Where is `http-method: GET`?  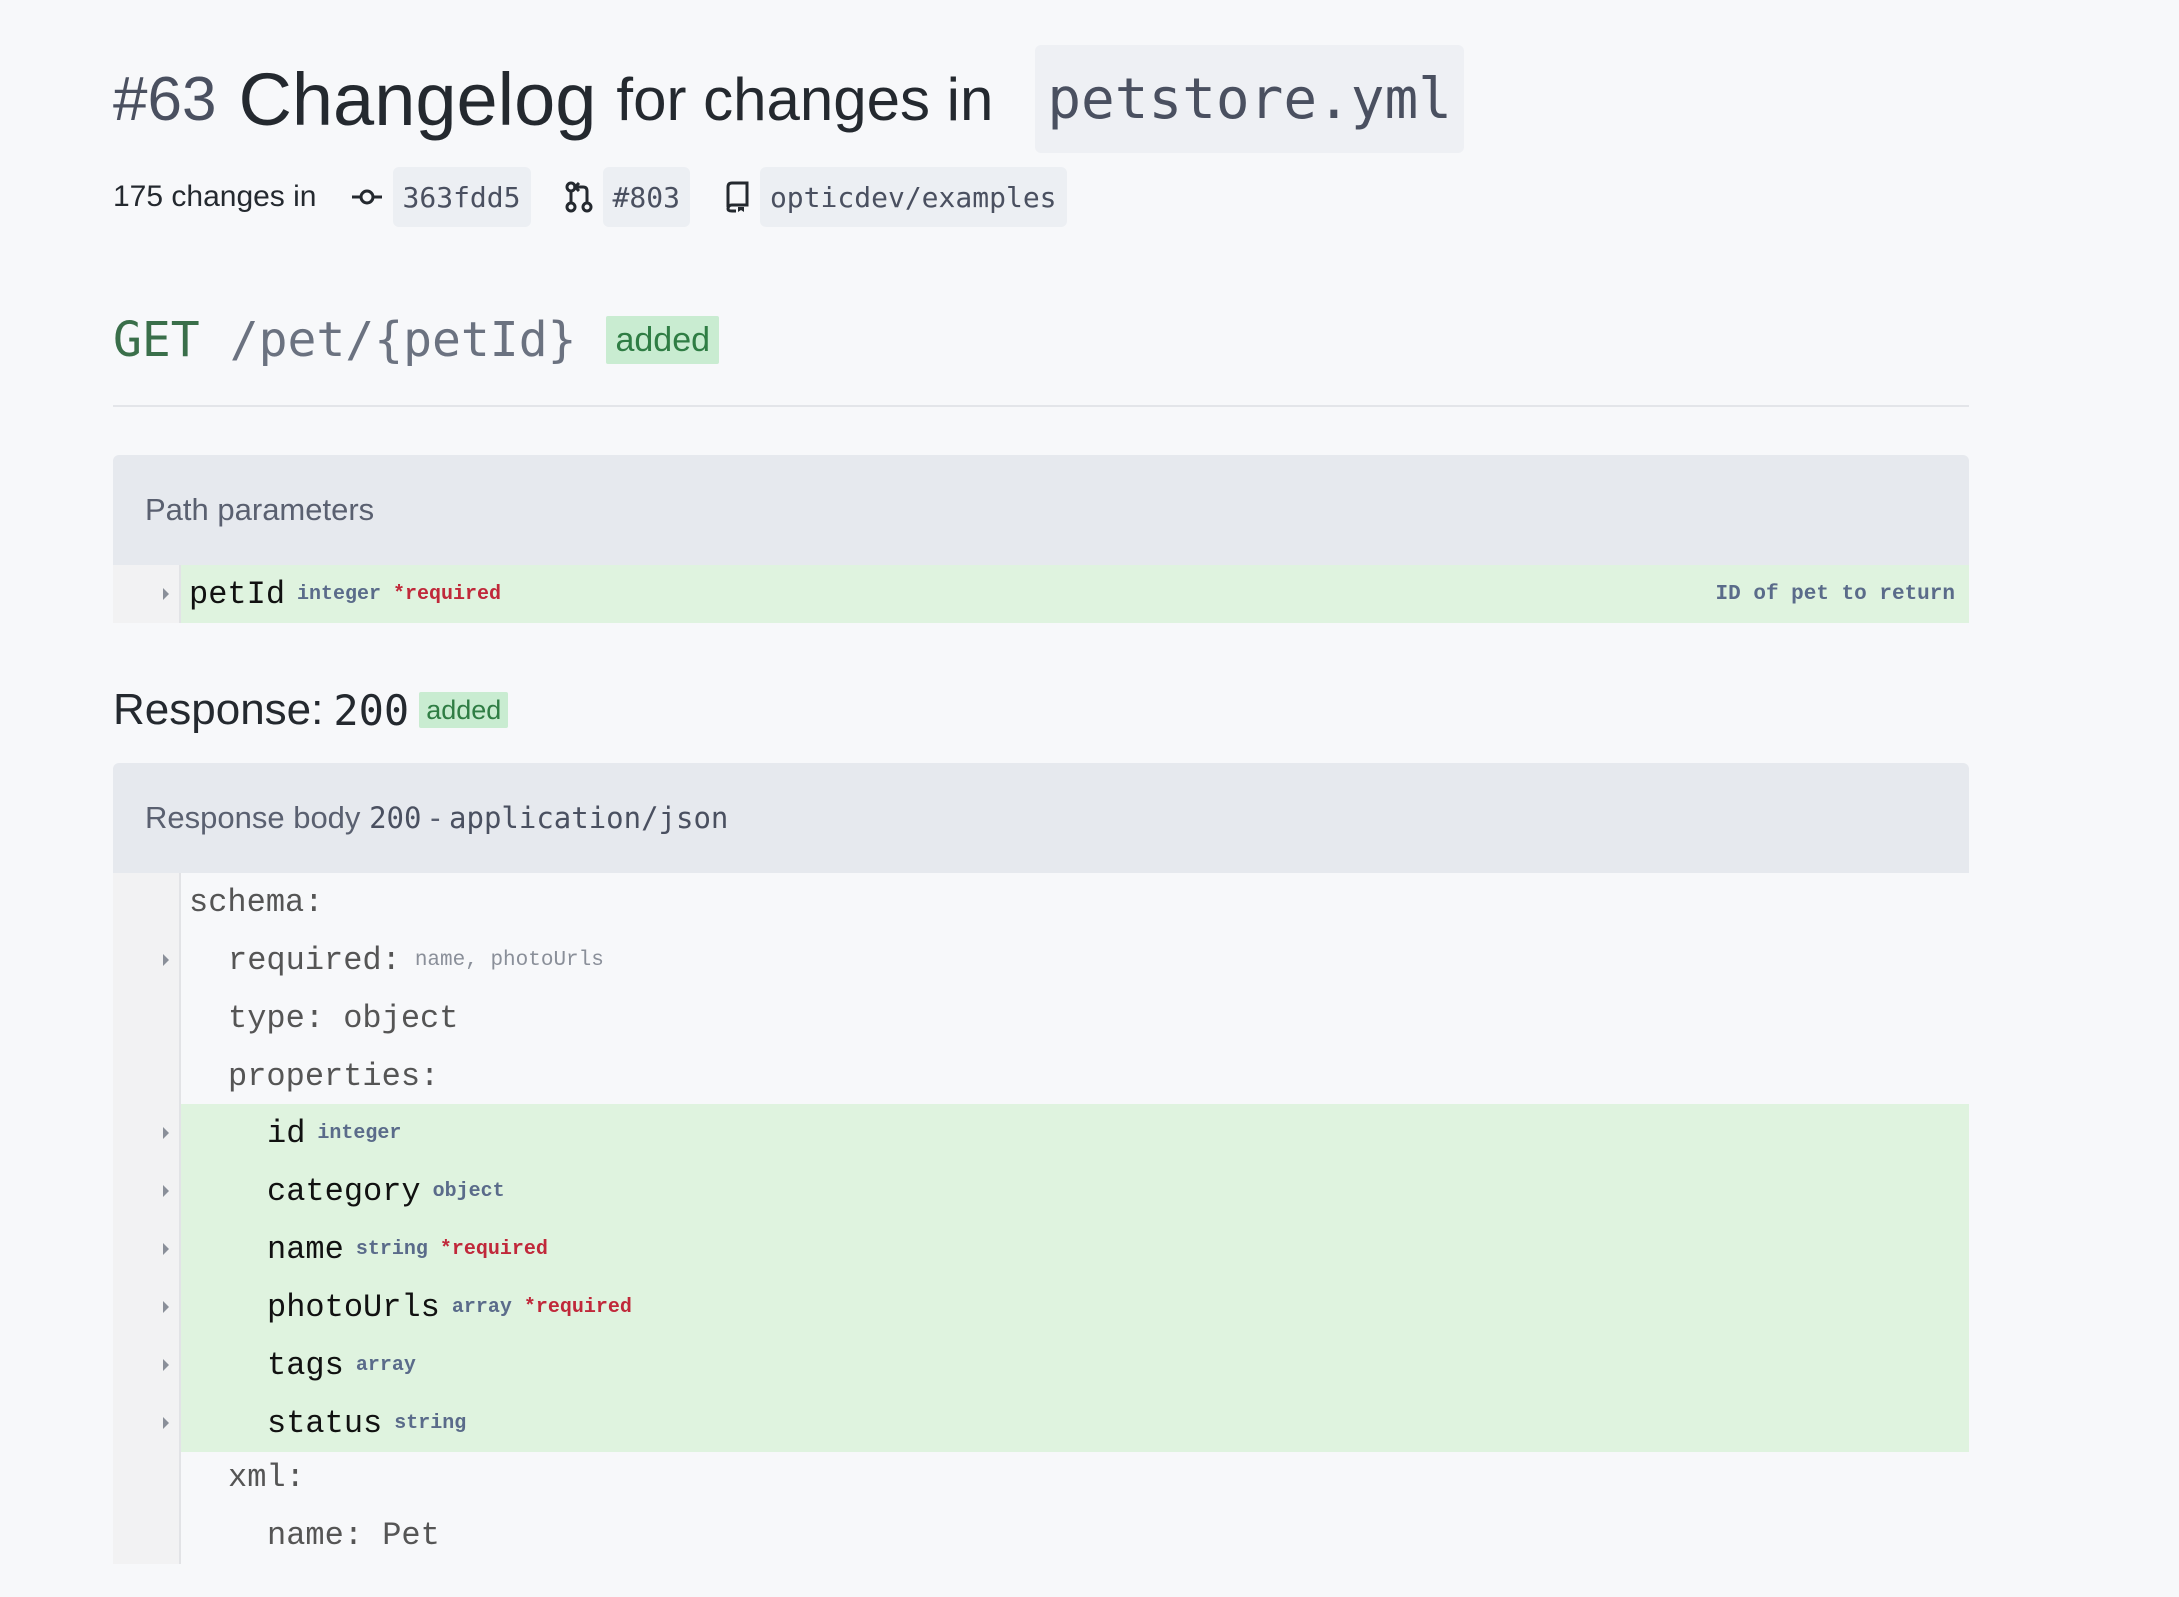
http-method: GET is located at coordinates (156, 340).